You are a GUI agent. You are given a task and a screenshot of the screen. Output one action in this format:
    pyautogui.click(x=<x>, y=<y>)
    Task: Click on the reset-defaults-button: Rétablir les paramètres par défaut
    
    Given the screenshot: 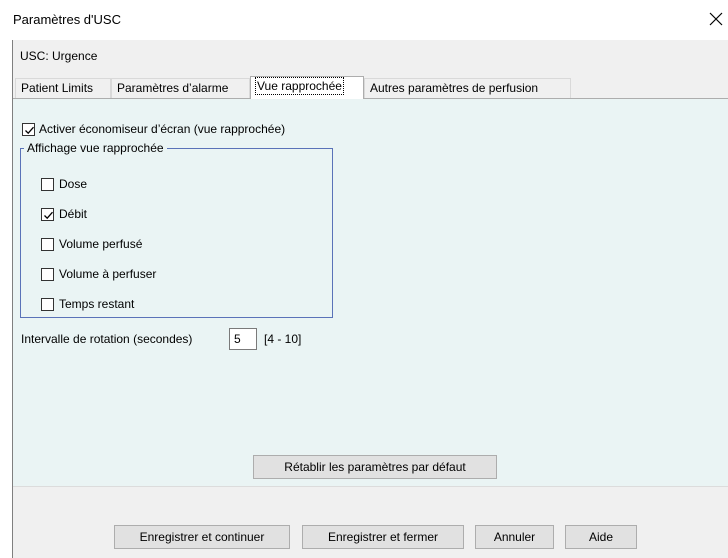 What is the action you would take?
    pyautogui.click(x=375, y=467)
    